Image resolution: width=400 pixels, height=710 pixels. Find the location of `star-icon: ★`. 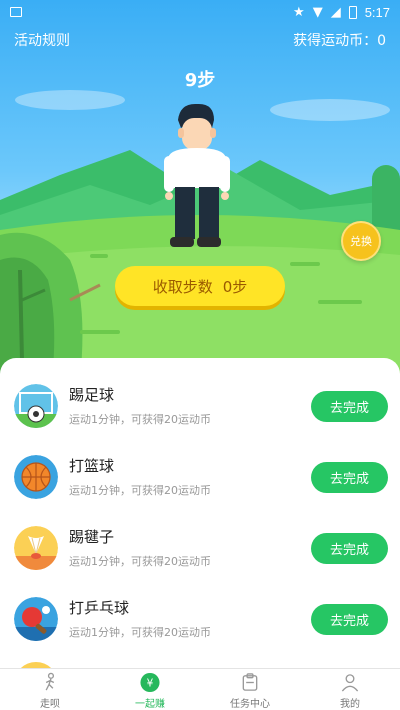

star-icon: ★ is located at coordinates (299, 12).